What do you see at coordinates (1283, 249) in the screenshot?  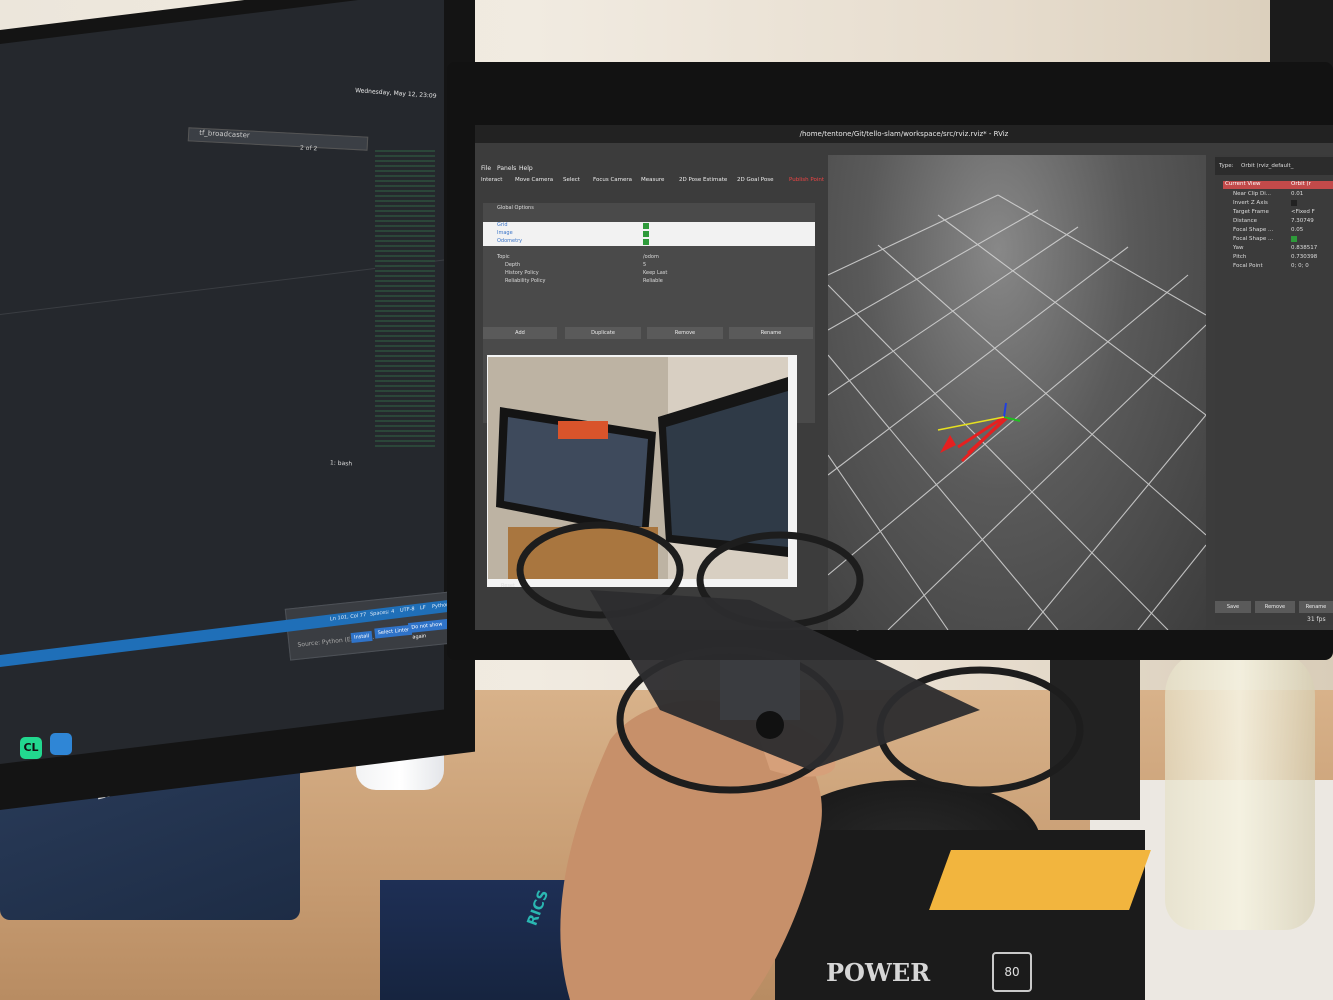 I see `prop-yaw: Yaw 0.838517` at bounding box center [1283, 249].